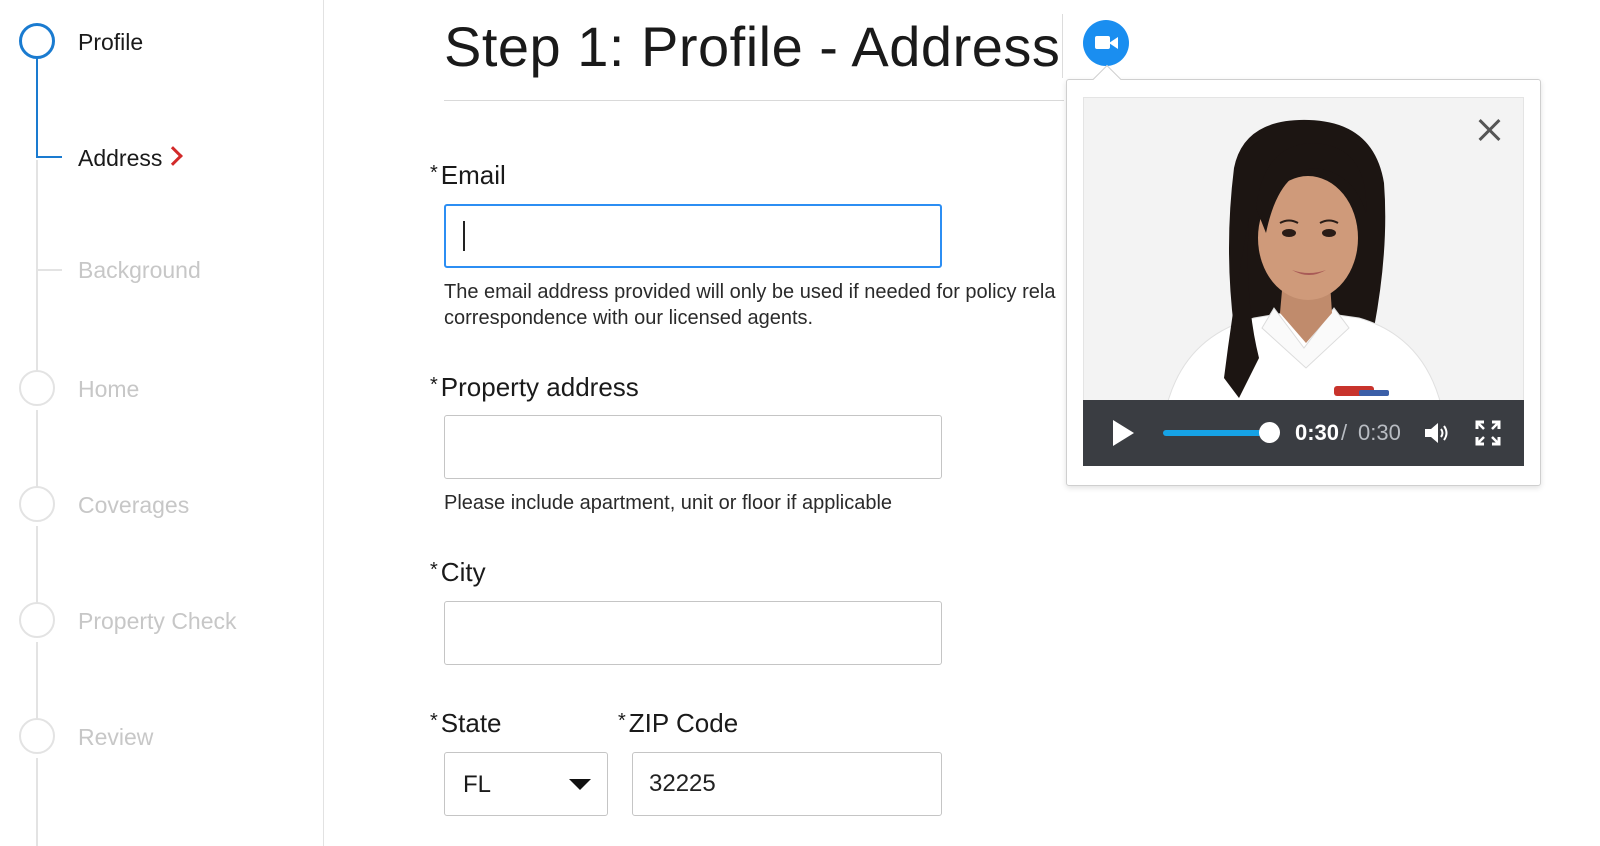  I want to click on property-address-field, so click(693, 447).